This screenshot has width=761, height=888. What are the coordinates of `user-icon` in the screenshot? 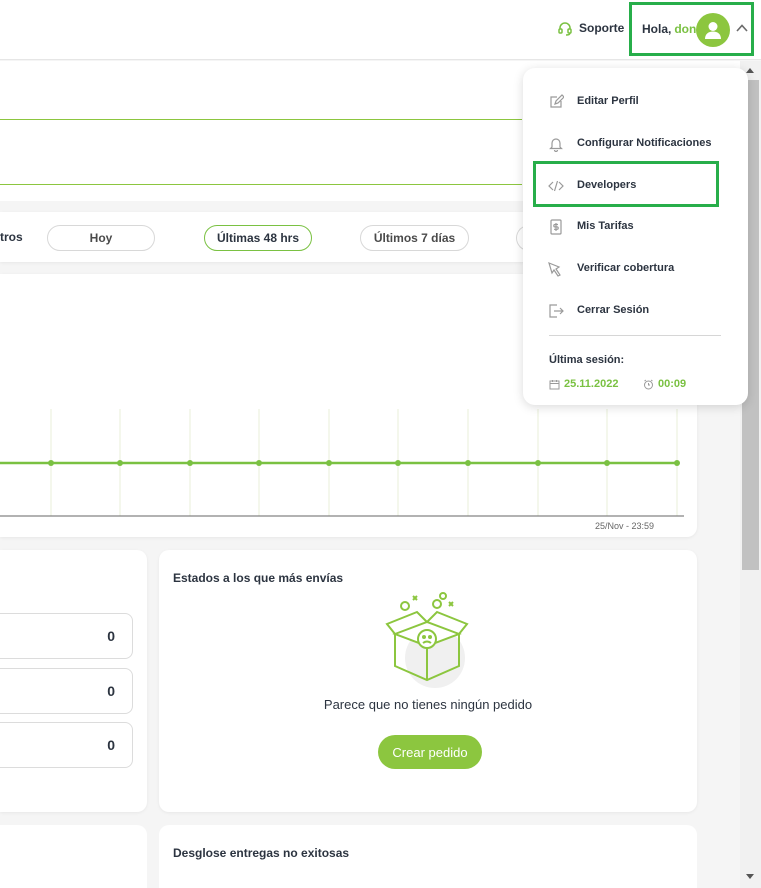 It's located at (713, 30).